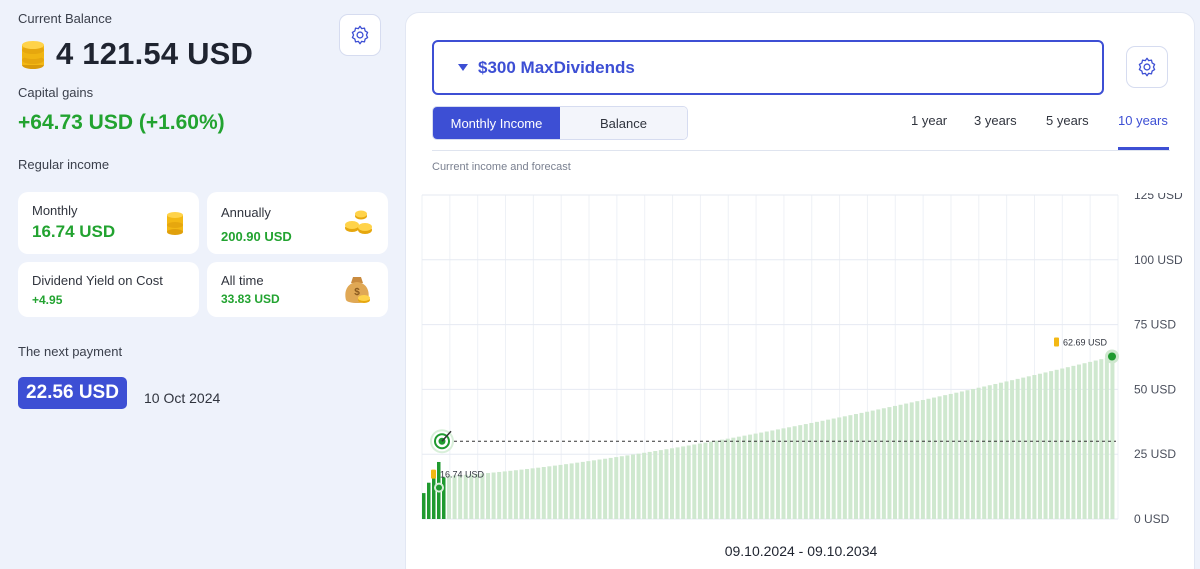 Image resolution: width=1200 pixels, height=569 pixels. Describe the element at coordinates (297, 223) in the screenshot. I see `annual-income-card: Annually 200.90 USD` at that location.